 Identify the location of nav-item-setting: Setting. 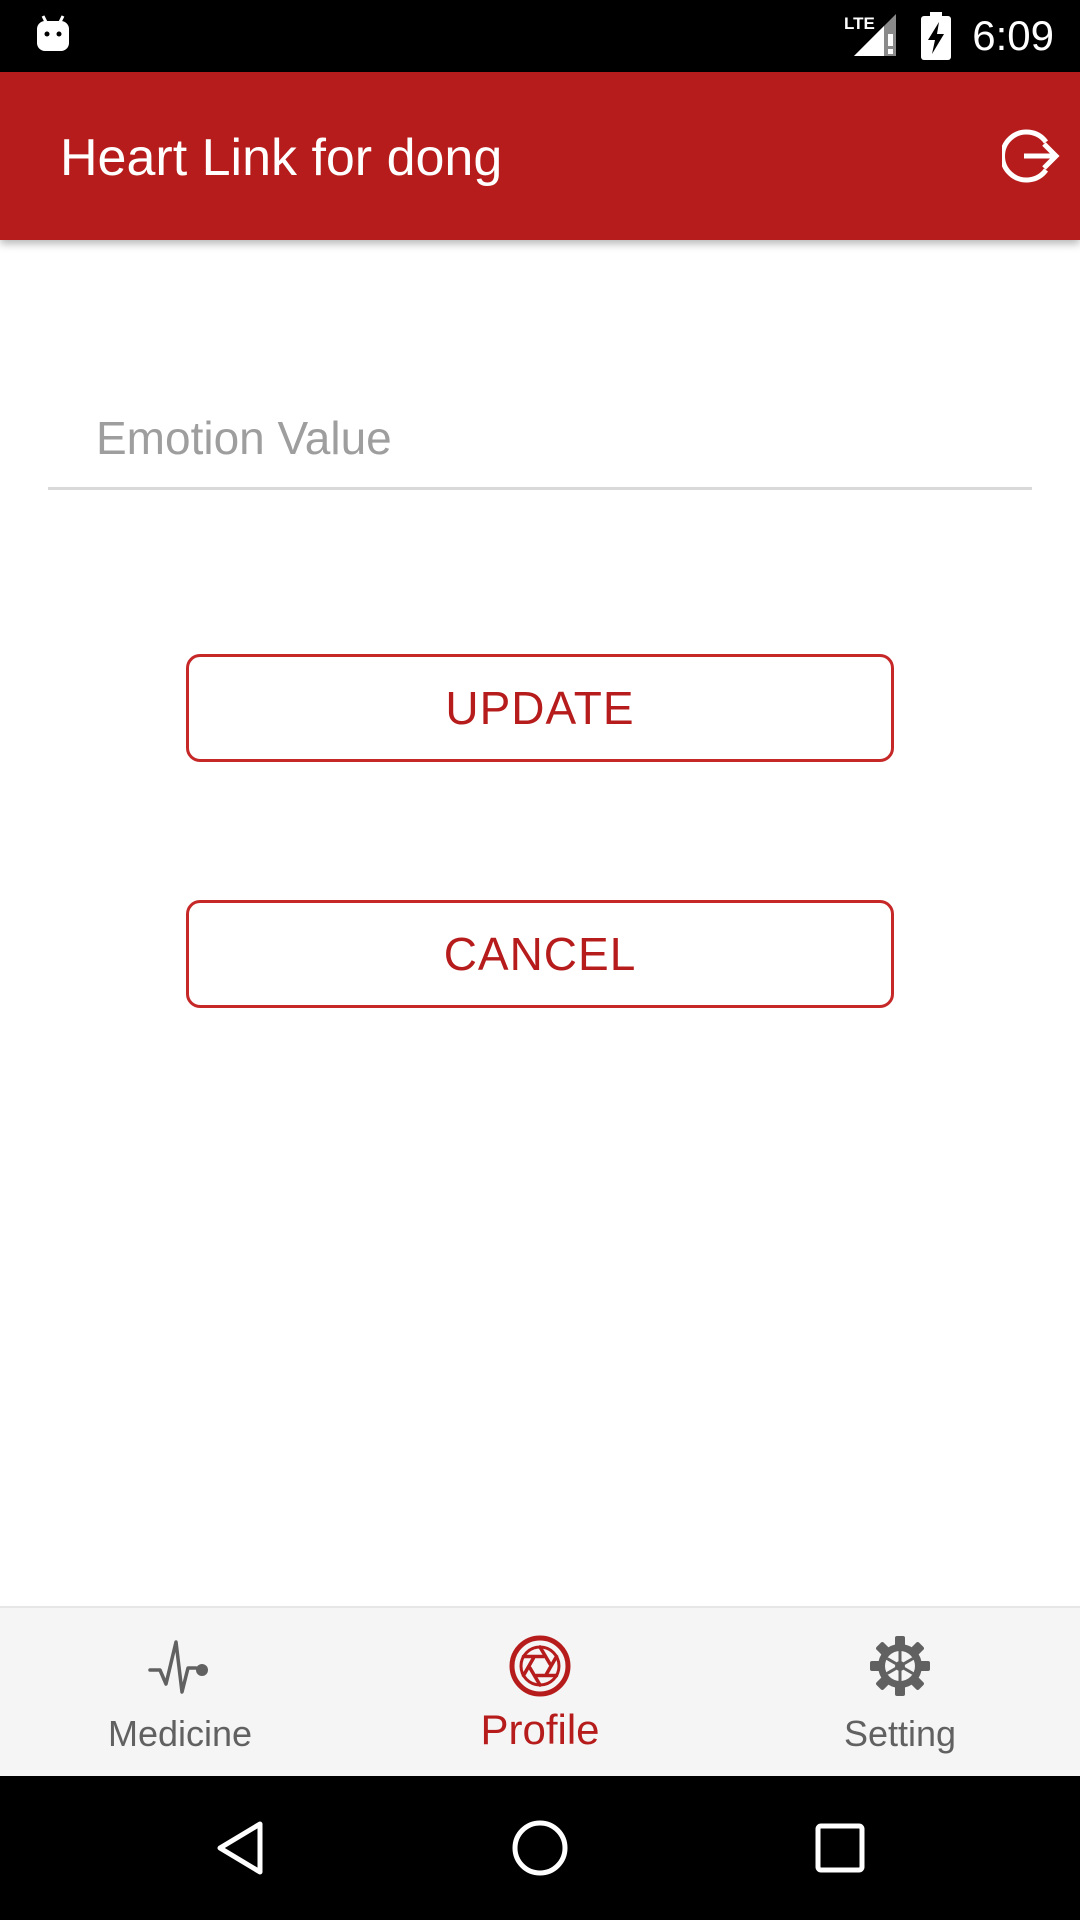
(900, 1693).